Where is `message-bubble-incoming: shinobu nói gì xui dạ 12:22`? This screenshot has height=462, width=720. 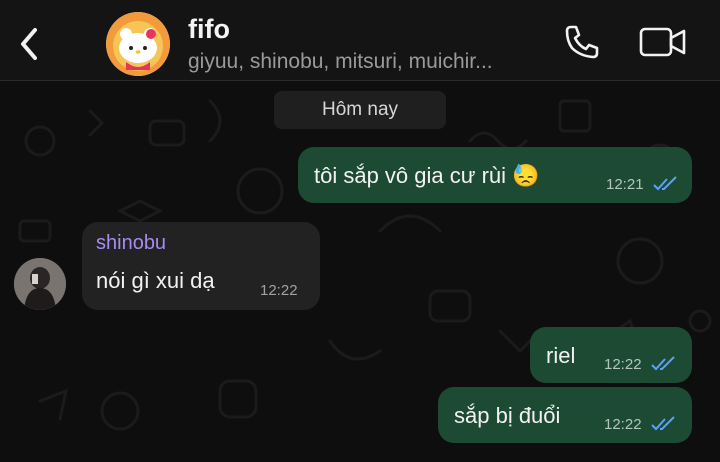 message-bubble-incoming: shinobu nói gì xui dạ 12:22 is located at coordinates (201, 266).